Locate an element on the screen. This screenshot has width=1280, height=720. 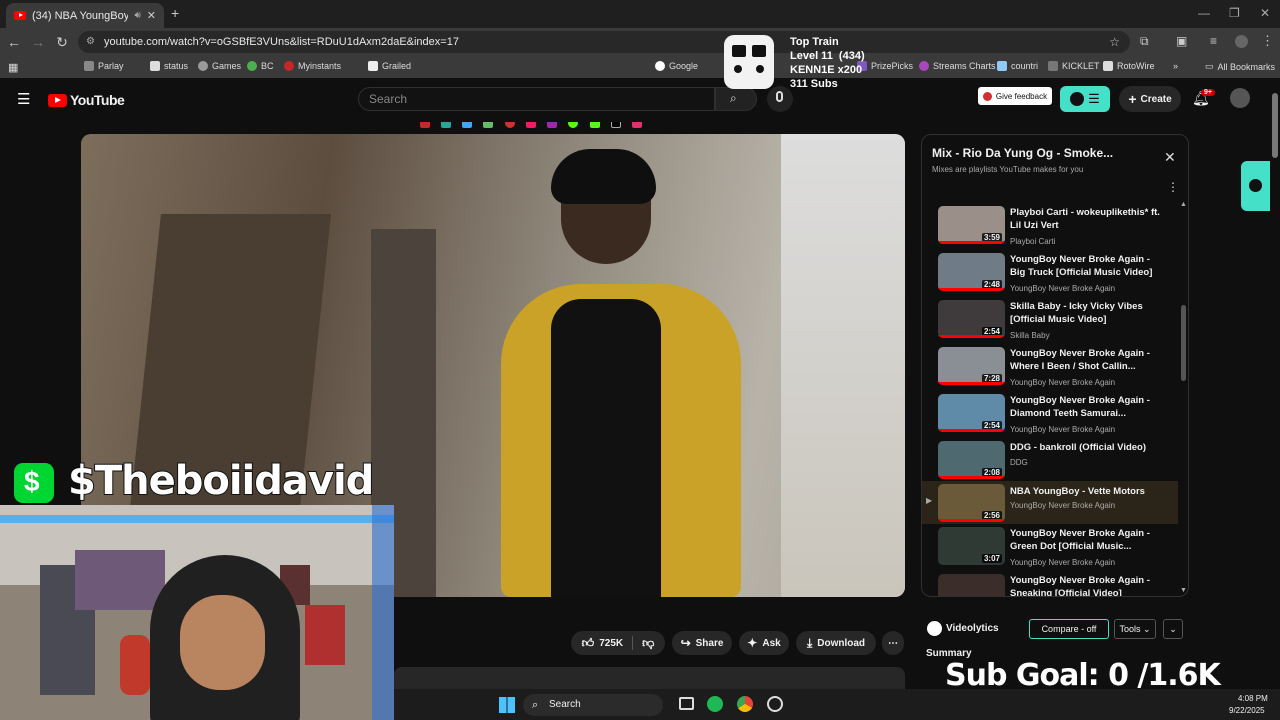
playlist-scrollbar is located at coordinates (1183, 343).